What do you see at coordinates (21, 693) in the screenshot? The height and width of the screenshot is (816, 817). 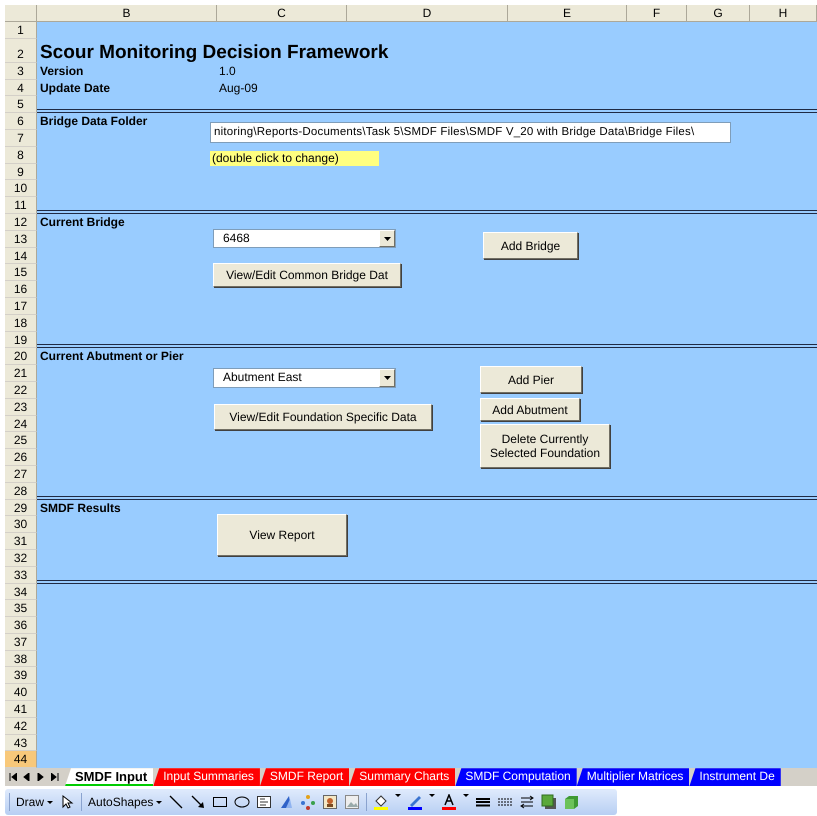 I see `row-header: 40` at bounding box center [21, 693].